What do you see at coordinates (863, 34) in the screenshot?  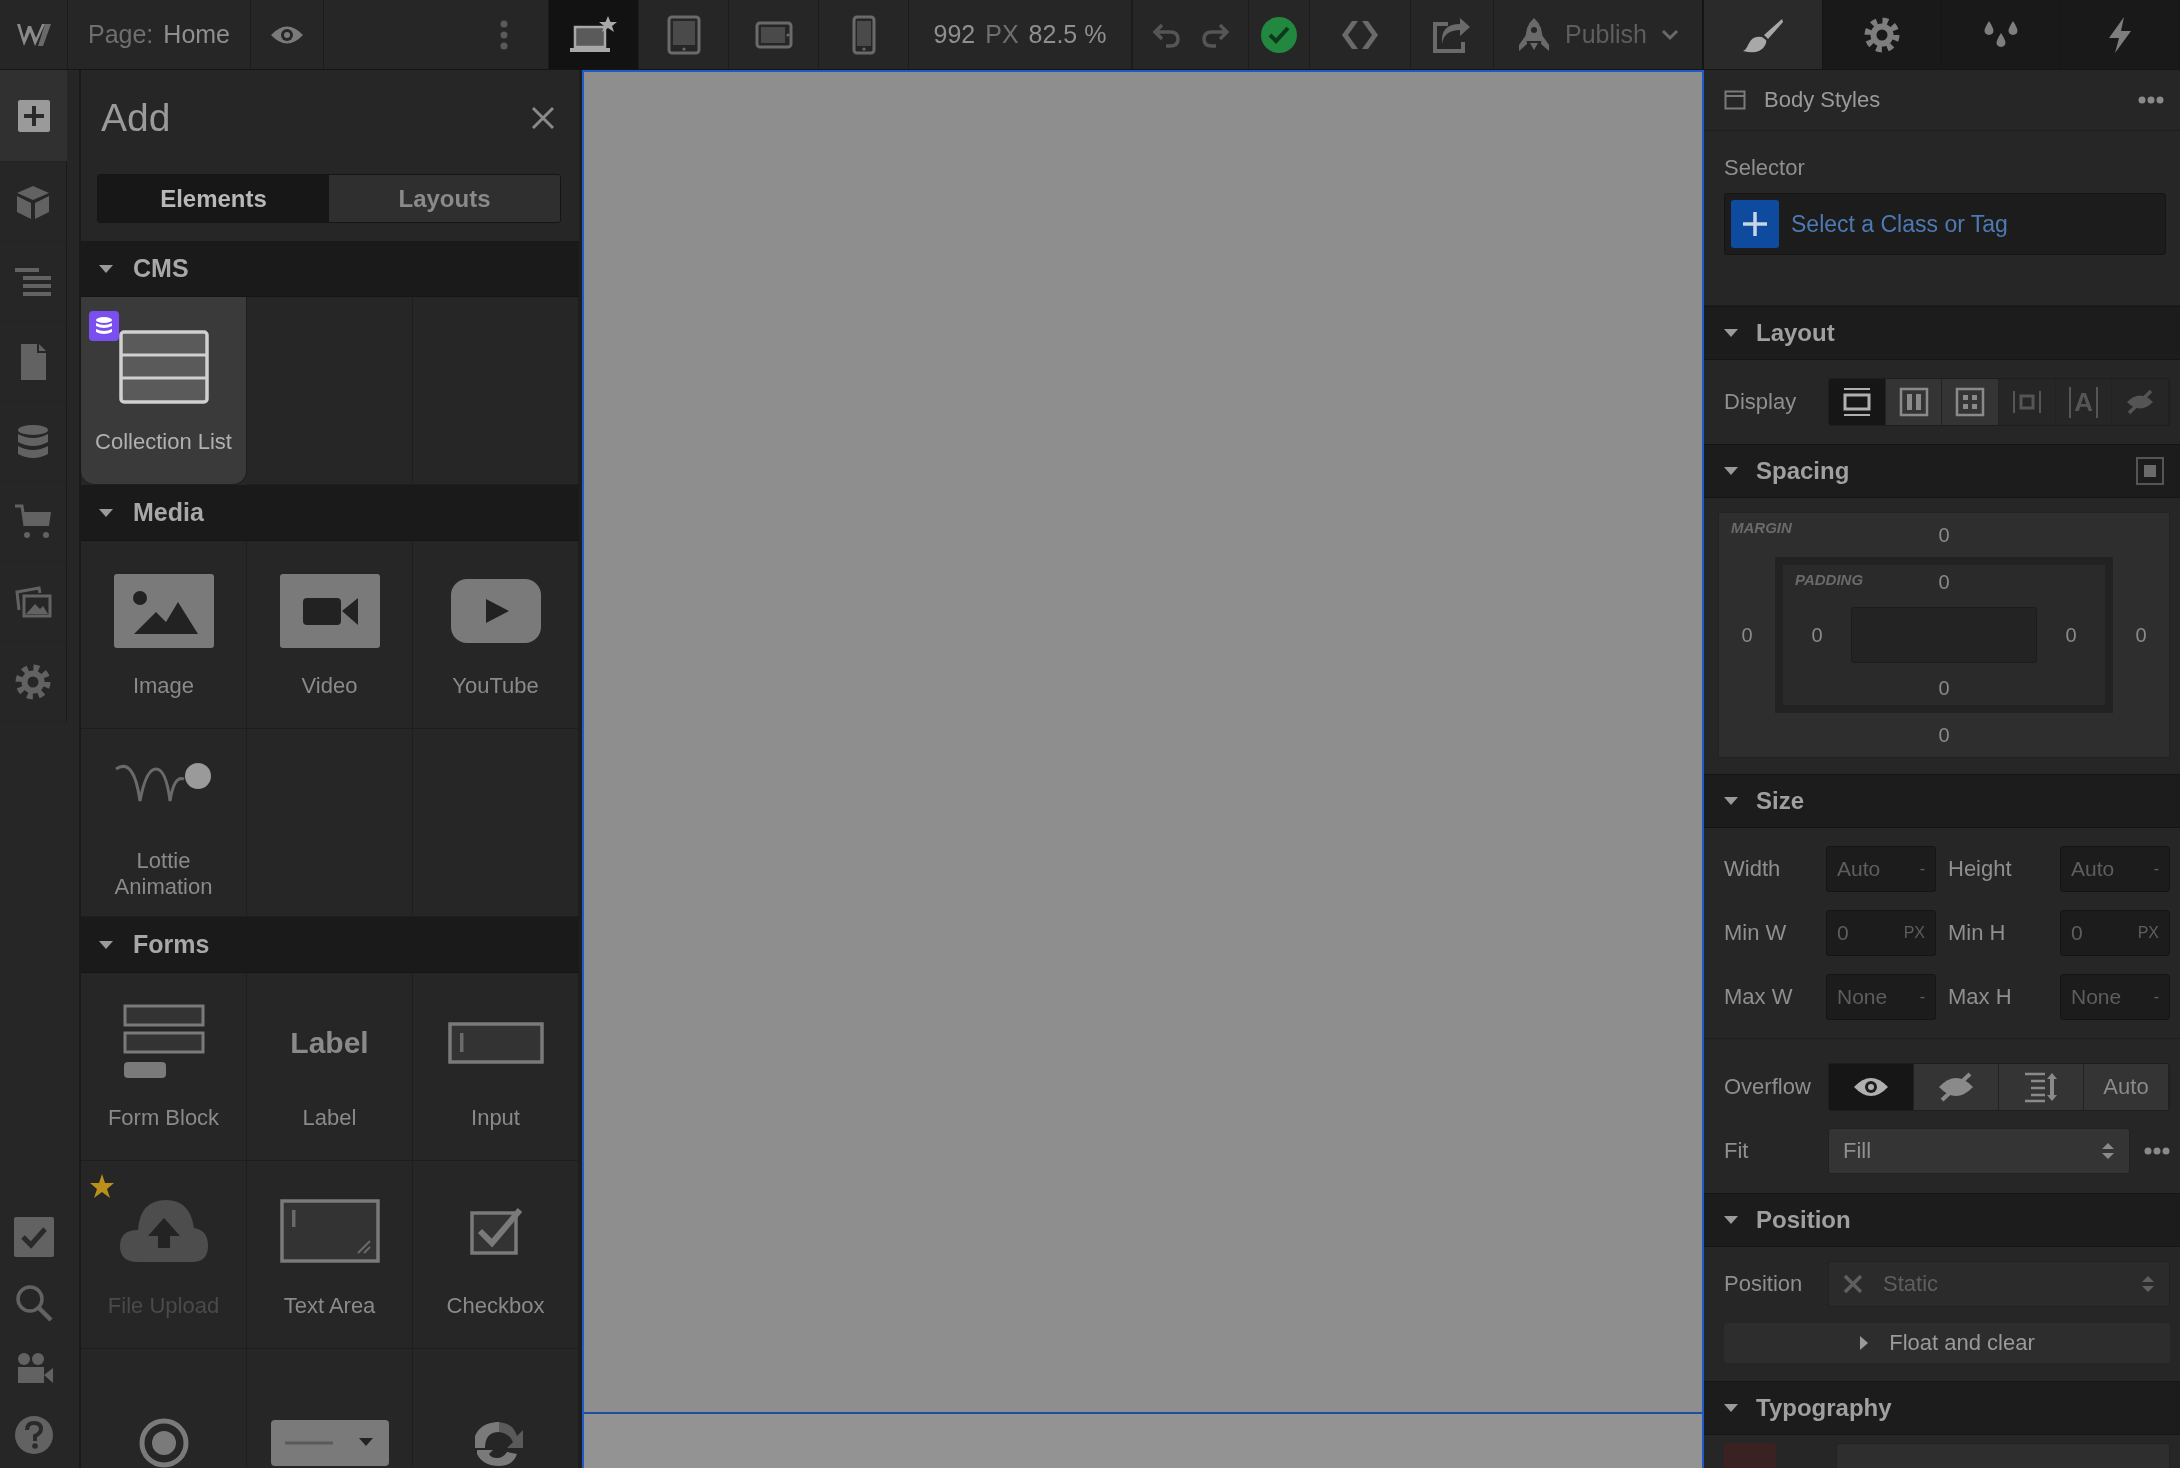 I see `phone-icon` at bounding box center [863, 34].